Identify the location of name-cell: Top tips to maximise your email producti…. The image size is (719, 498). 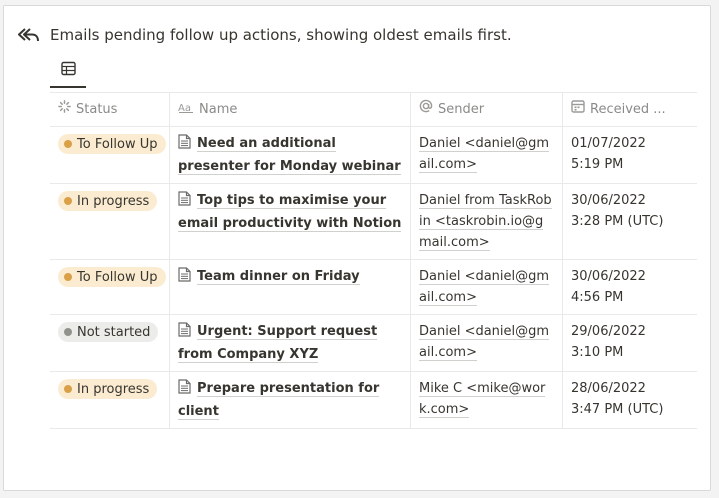
(290, 221).